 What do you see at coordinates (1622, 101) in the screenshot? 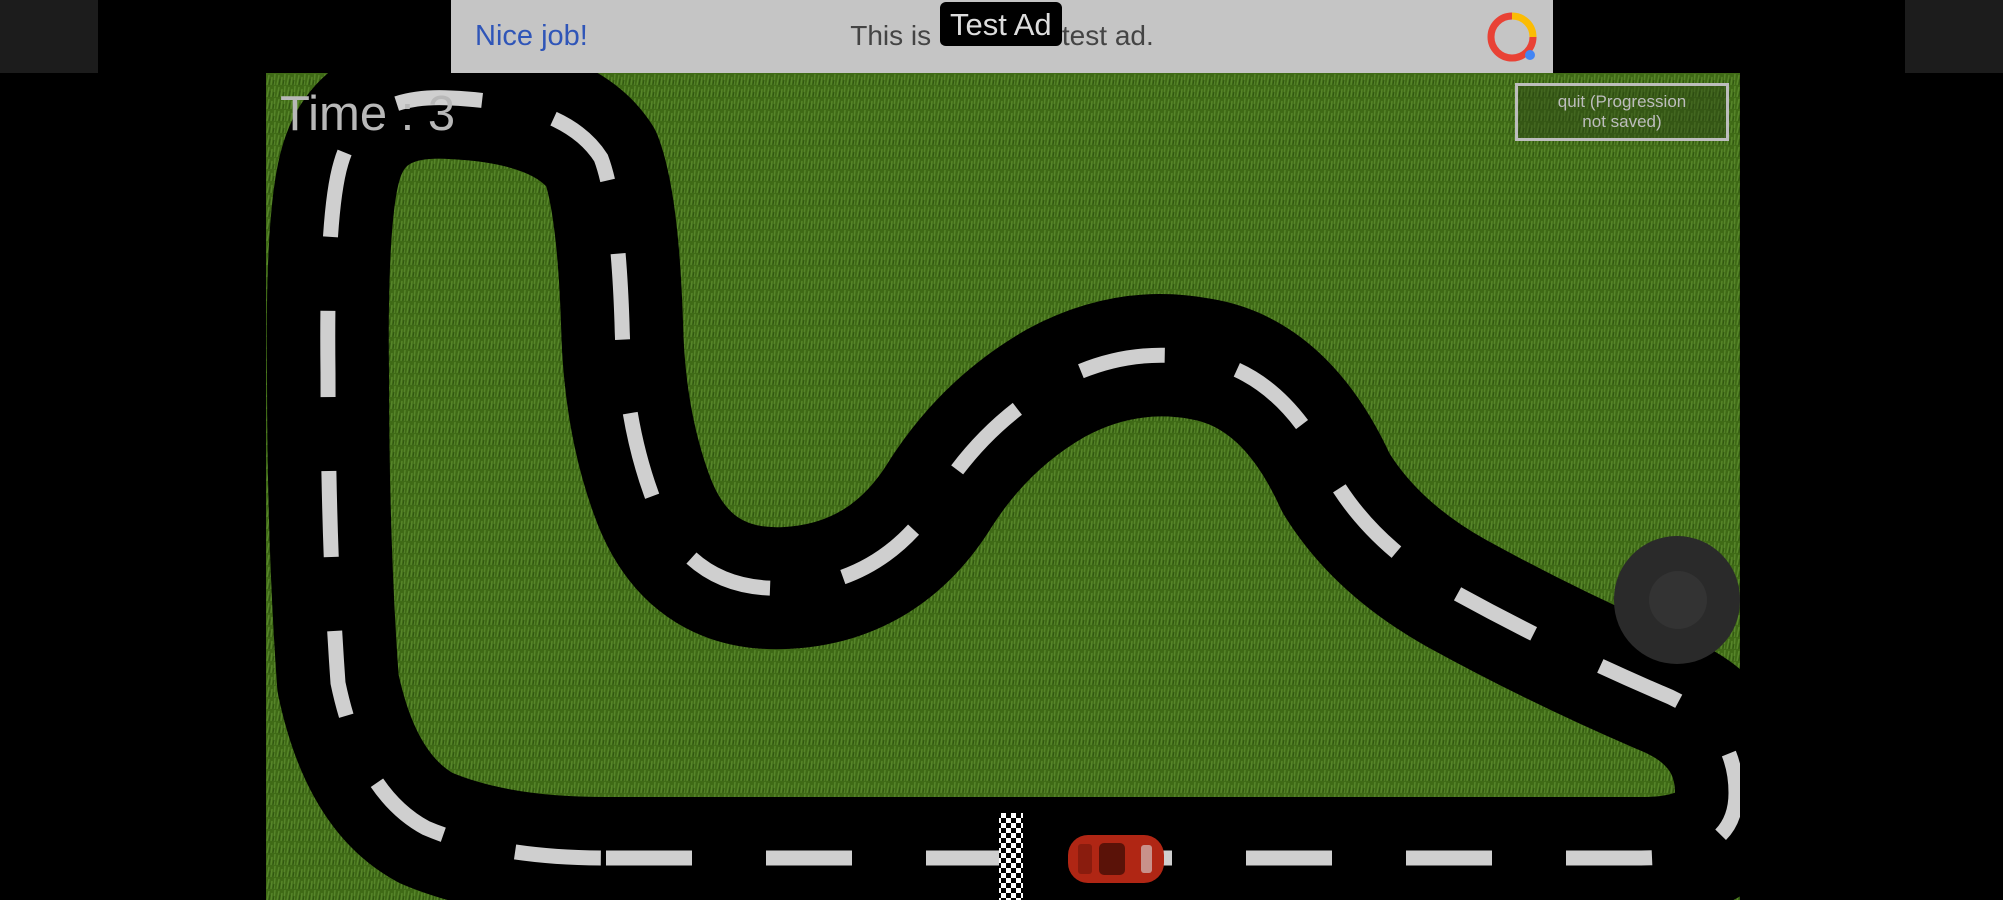
I see `quit-button-line1: quit (Progression` at bounding box center [1622, 101].